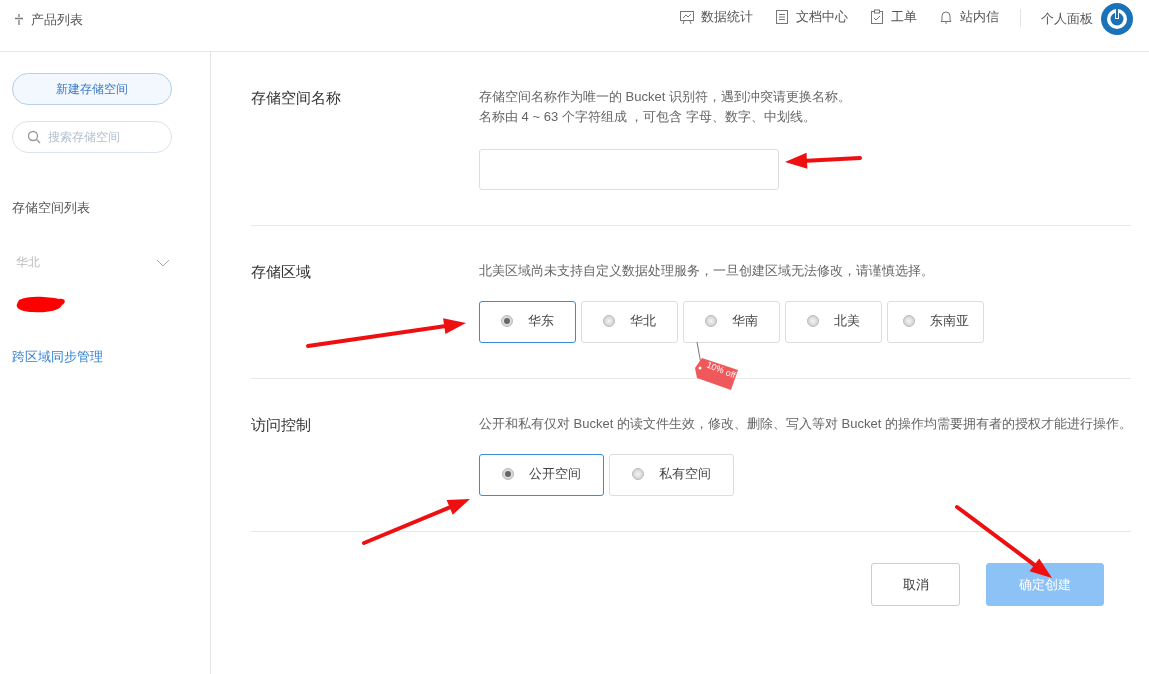 The image size is (1149, 674). Describe the element at coordinates (41, 305) in the screenshot. I see `redaction-mark` at that location.